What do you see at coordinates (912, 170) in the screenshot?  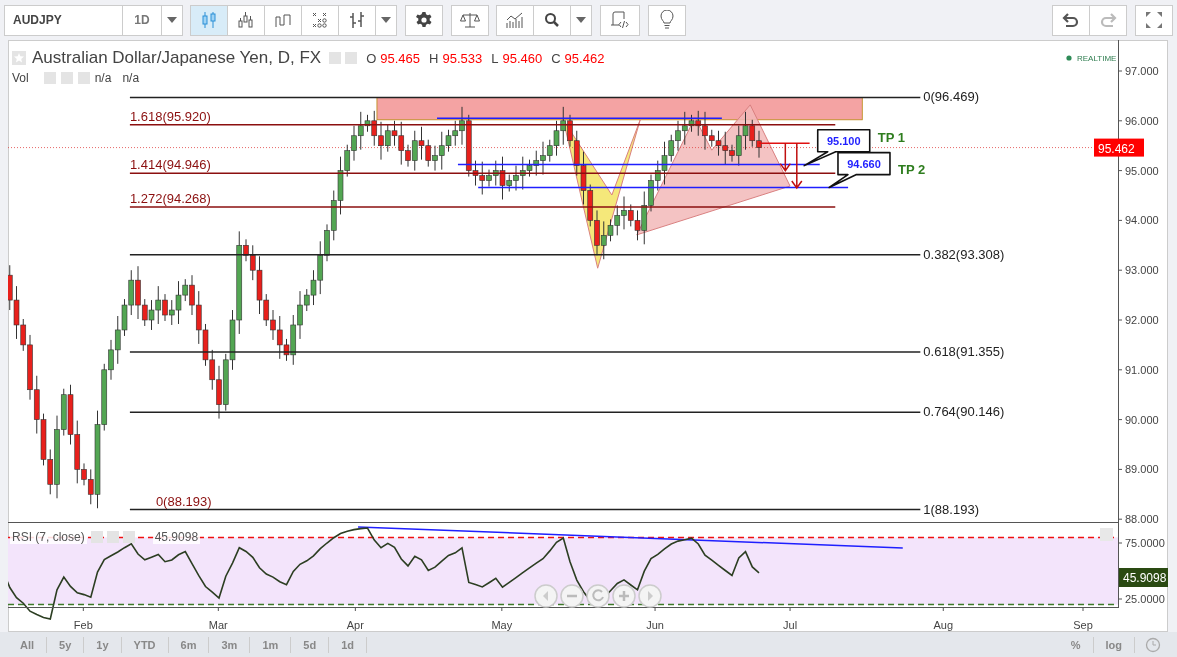 I see `target-label: TP 2` at bounding box center [912, 170].